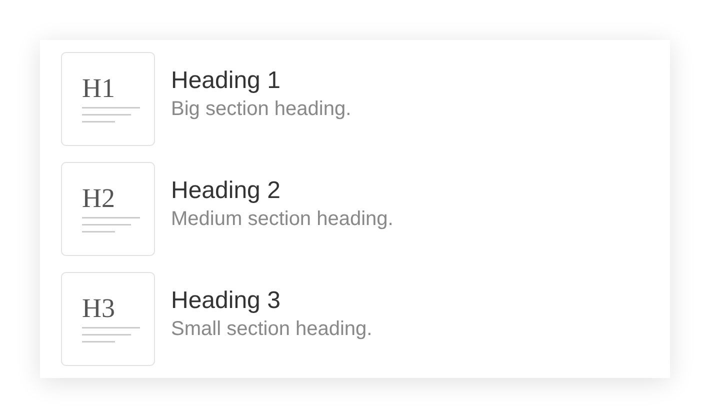  Describe the element at coordinates (98, 88) in the screenshot. I see `heading-level-label: H1` at that location.